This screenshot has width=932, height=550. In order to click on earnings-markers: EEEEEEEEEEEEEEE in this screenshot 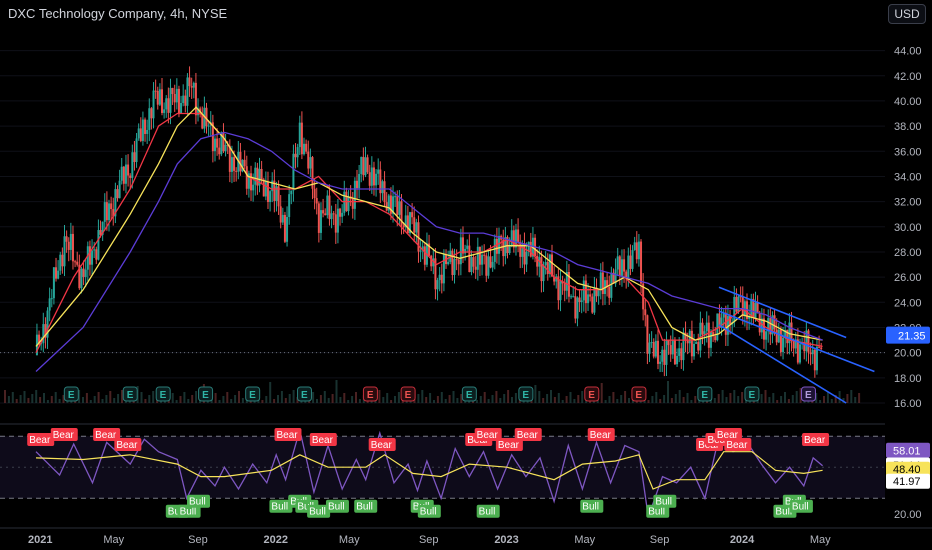, I will do `click(439, 394)`.